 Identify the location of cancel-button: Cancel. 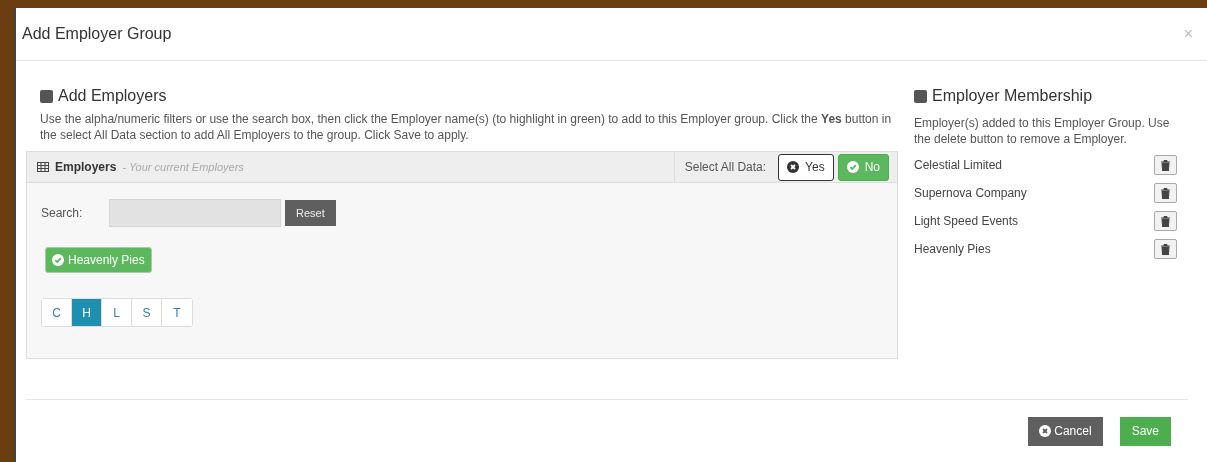
(1065, 431).